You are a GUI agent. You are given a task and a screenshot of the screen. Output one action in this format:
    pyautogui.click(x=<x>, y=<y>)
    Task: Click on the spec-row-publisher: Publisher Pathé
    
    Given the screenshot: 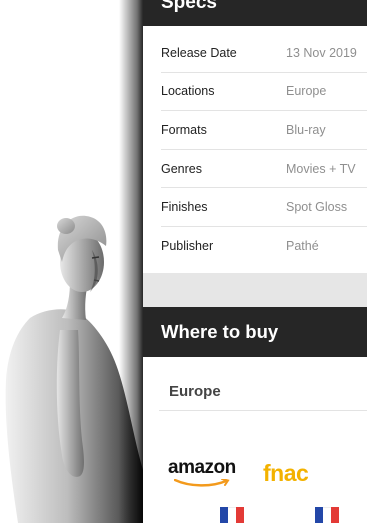 What is the action you would take?
    pyautogui.click(x=264, y=246)
    